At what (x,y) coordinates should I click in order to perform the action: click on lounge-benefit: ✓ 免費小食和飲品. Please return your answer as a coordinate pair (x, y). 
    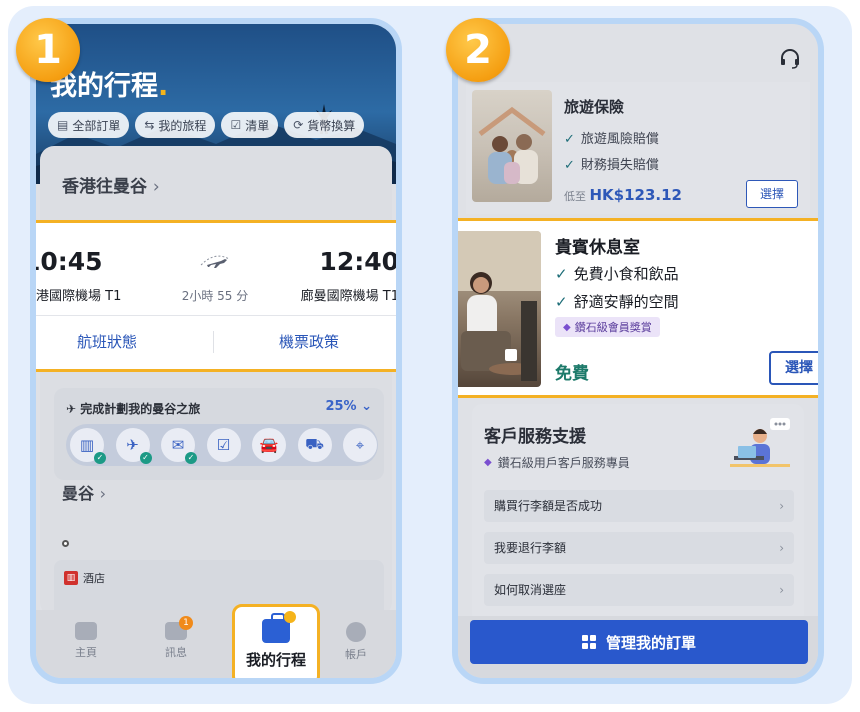
    Looking at the image, I should click on (617, 274).